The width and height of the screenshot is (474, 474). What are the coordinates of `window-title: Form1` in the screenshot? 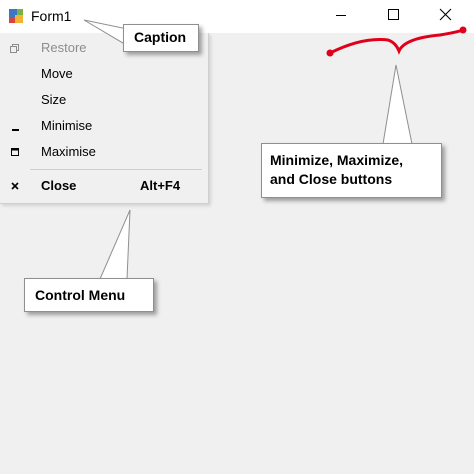 It's located at (51, 16).